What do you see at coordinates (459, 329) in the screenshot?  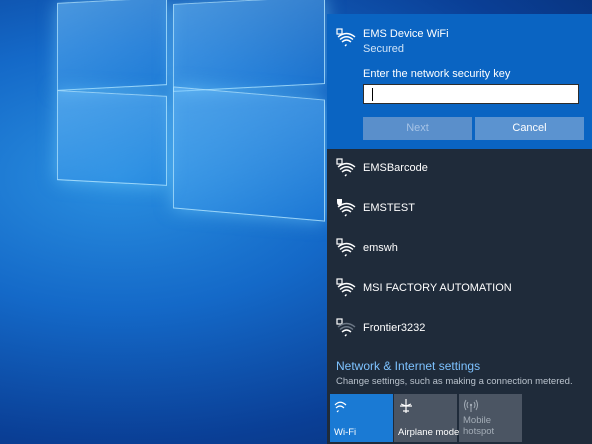 I see `network-list-item: Frontier3232` at bounding box center [459, 329].